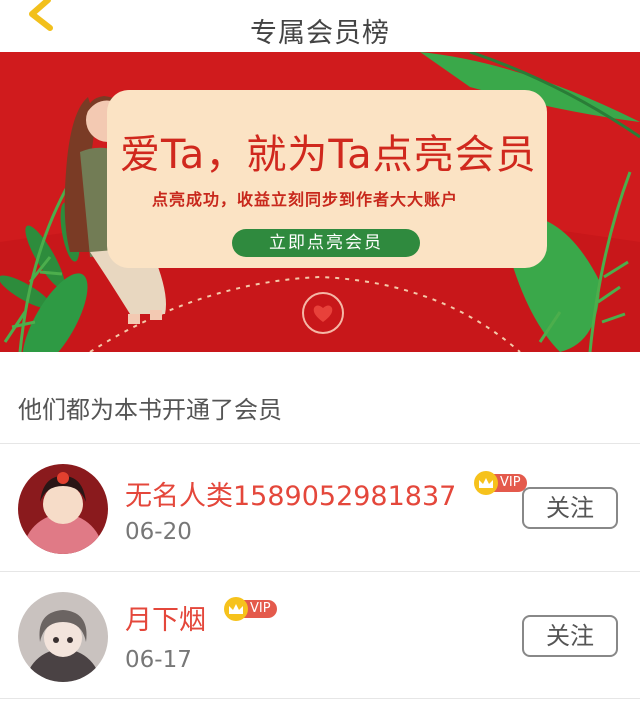 The width and height of the screenshot is (640, 715). Describe the element at coordinates (320, 698) in the screenshot. I see `divider` at that location.